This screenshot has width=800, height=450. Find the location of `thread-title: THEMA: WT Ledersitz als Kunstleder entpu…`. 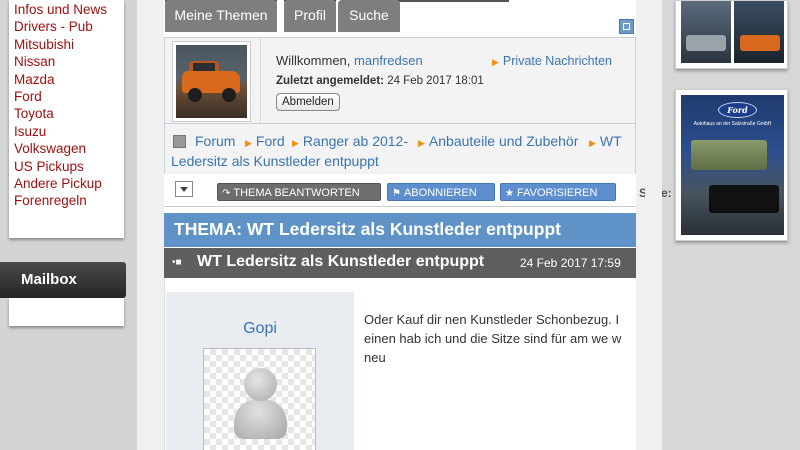

thread-title: THEMA: WT Ledersitz als Kunstleder entpu… is located at coordinates (400, 230).